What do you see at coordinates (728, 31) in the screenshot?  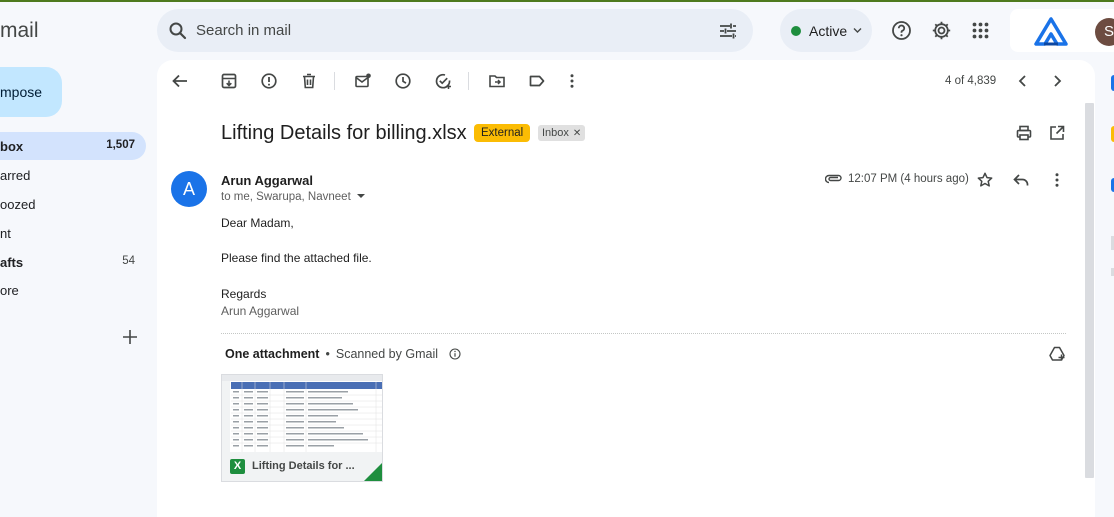 I see `search-options-icon` at bounding box center [728, 31].